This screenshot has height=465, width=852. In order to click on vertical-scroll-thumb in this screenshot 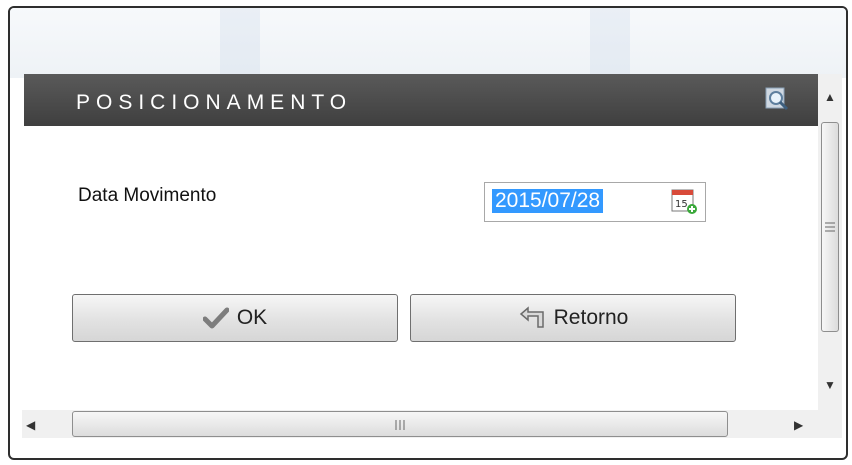, I will do `click(830, 227)`.